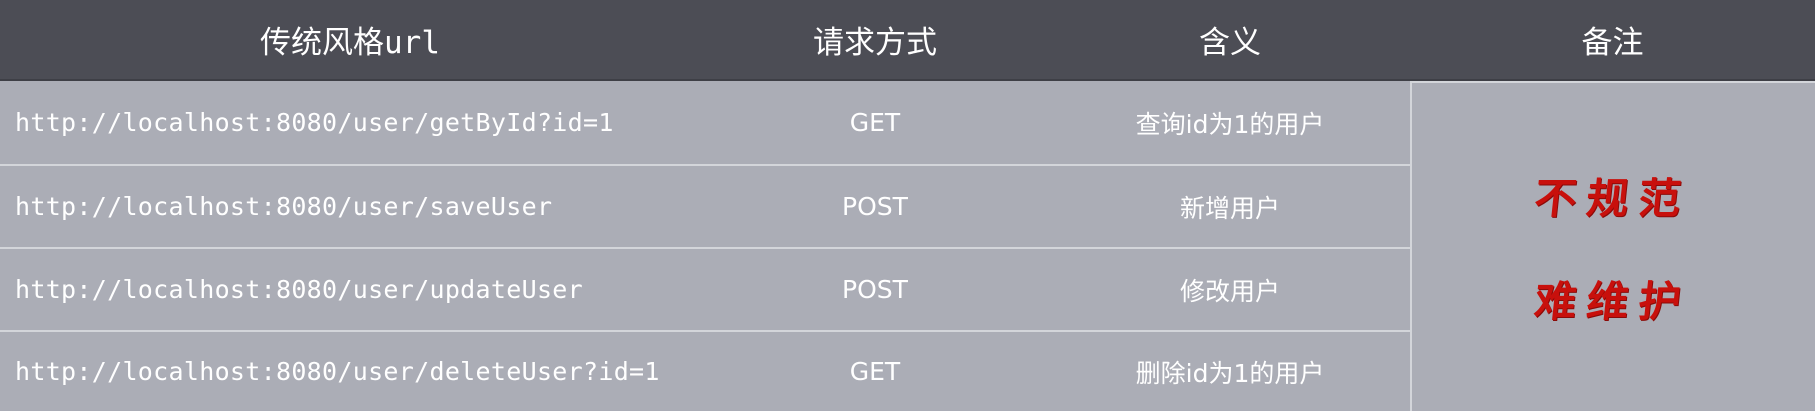 The width and height of the screenshot is (1815, 411). What do you see at coordinates (1613, 198) in the screenshot?
I see `note-nonstandard: 不规范` at bounding box center [1613, 198].